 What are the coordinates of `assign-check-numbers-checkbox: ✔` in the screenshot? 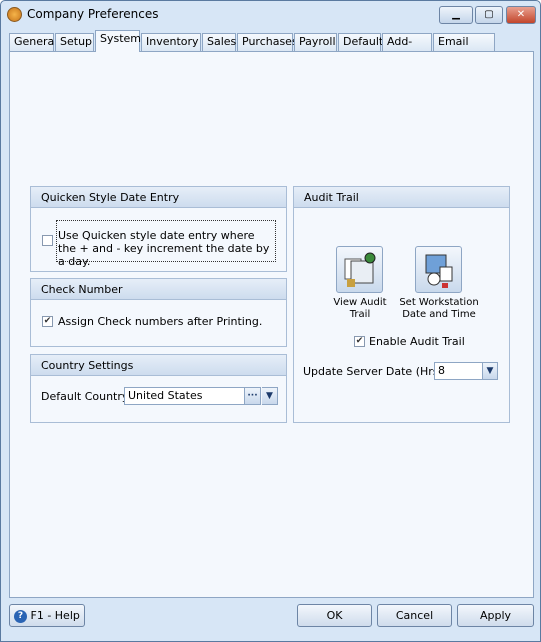 It's located at (47, 321).